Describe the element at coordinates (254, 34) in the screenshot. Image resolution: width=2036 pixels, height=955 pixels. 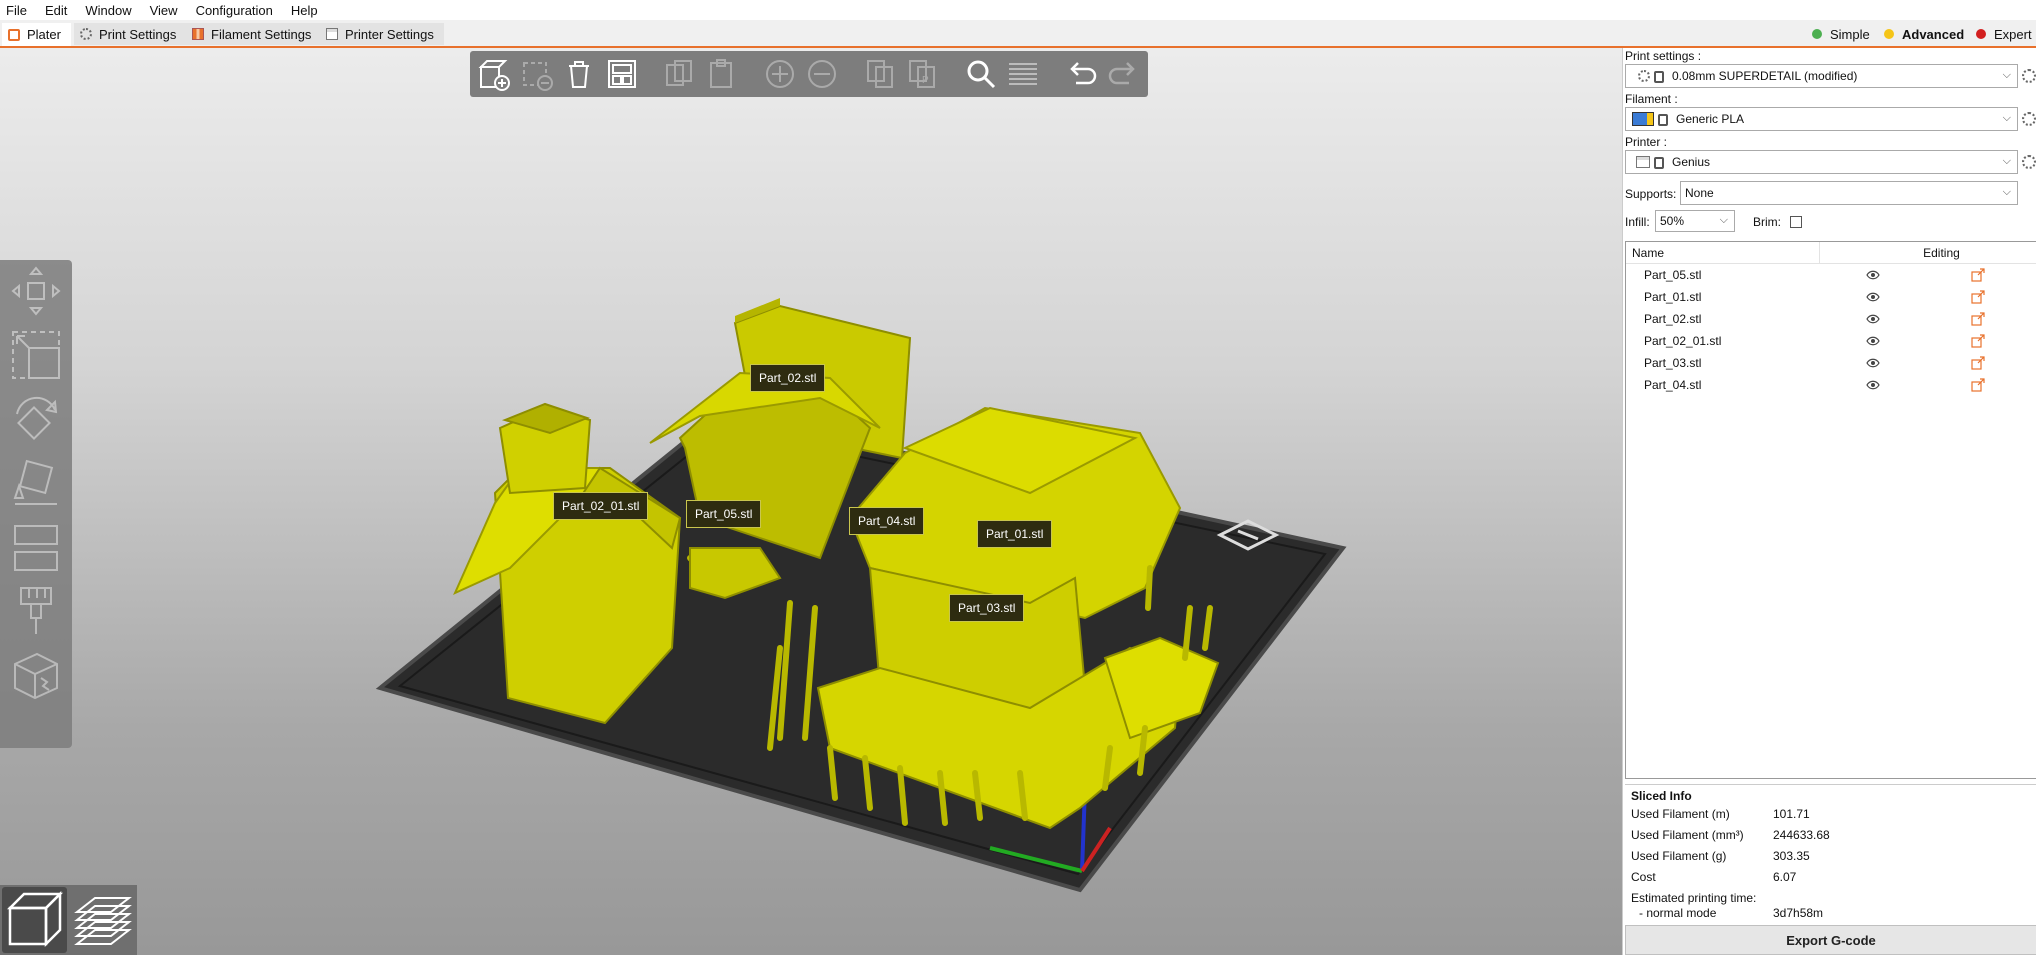
I see `tab-filament-settings: Filament Settings` at that location.